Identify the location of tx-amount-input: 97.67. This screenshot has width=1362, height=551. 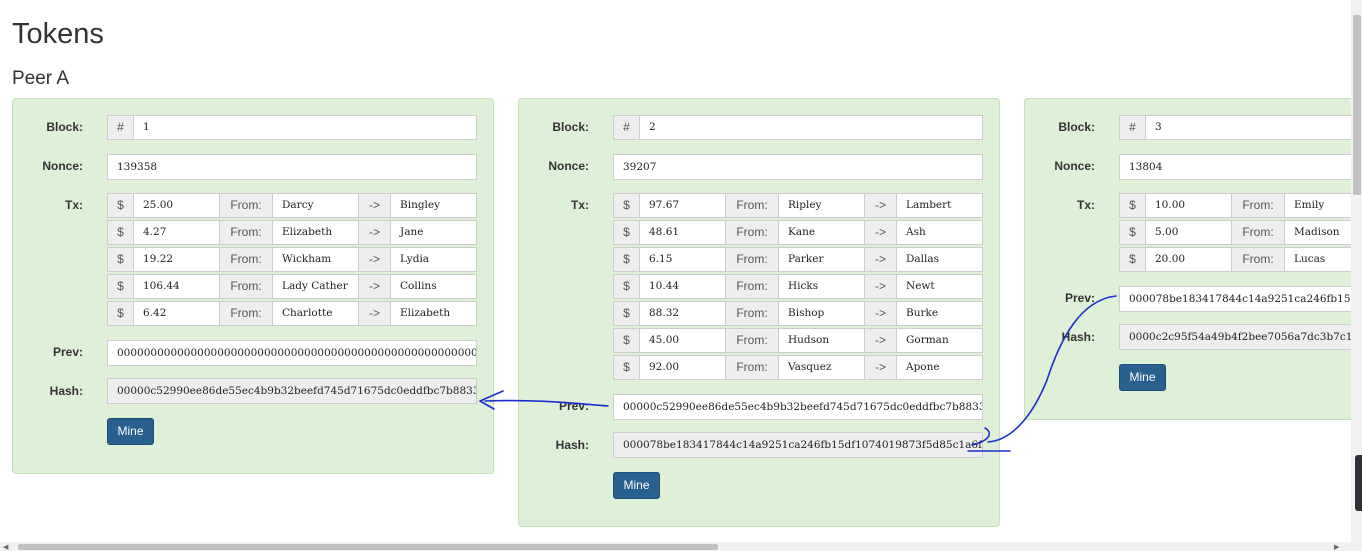
(682, 205).